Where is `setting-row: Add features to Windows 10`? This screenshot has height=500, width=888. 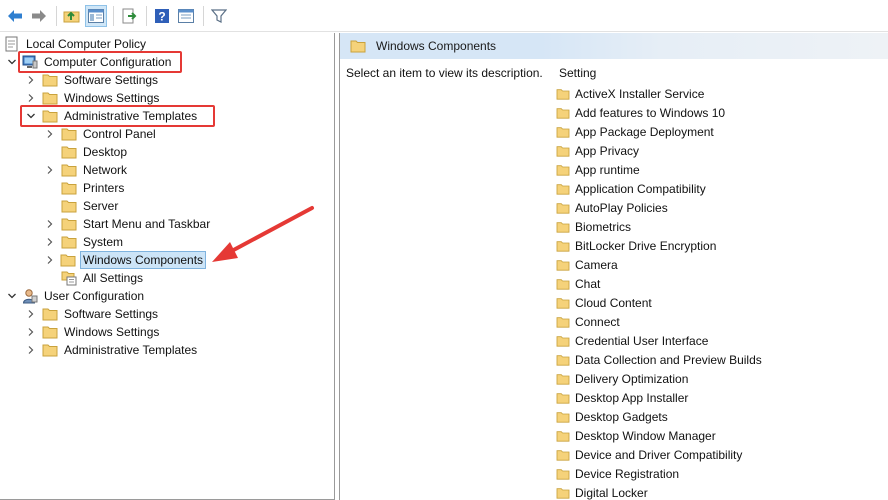
setting-row: Add features to Windows 10 is located at coordinates (640, 112).